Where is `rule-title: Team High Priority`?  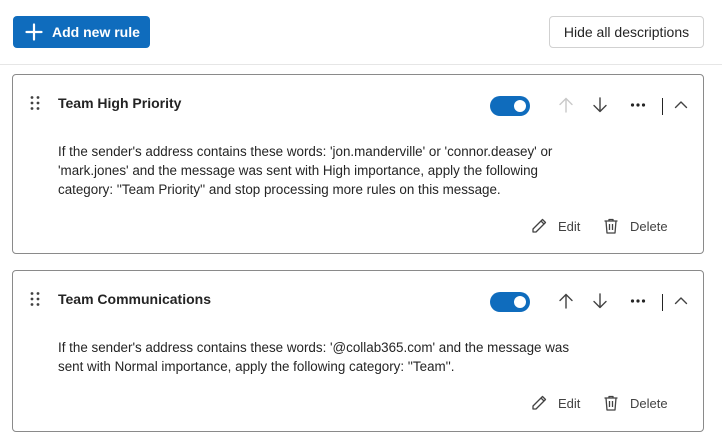 rule-title: Team High Priority is located at coordinates (120, 103).